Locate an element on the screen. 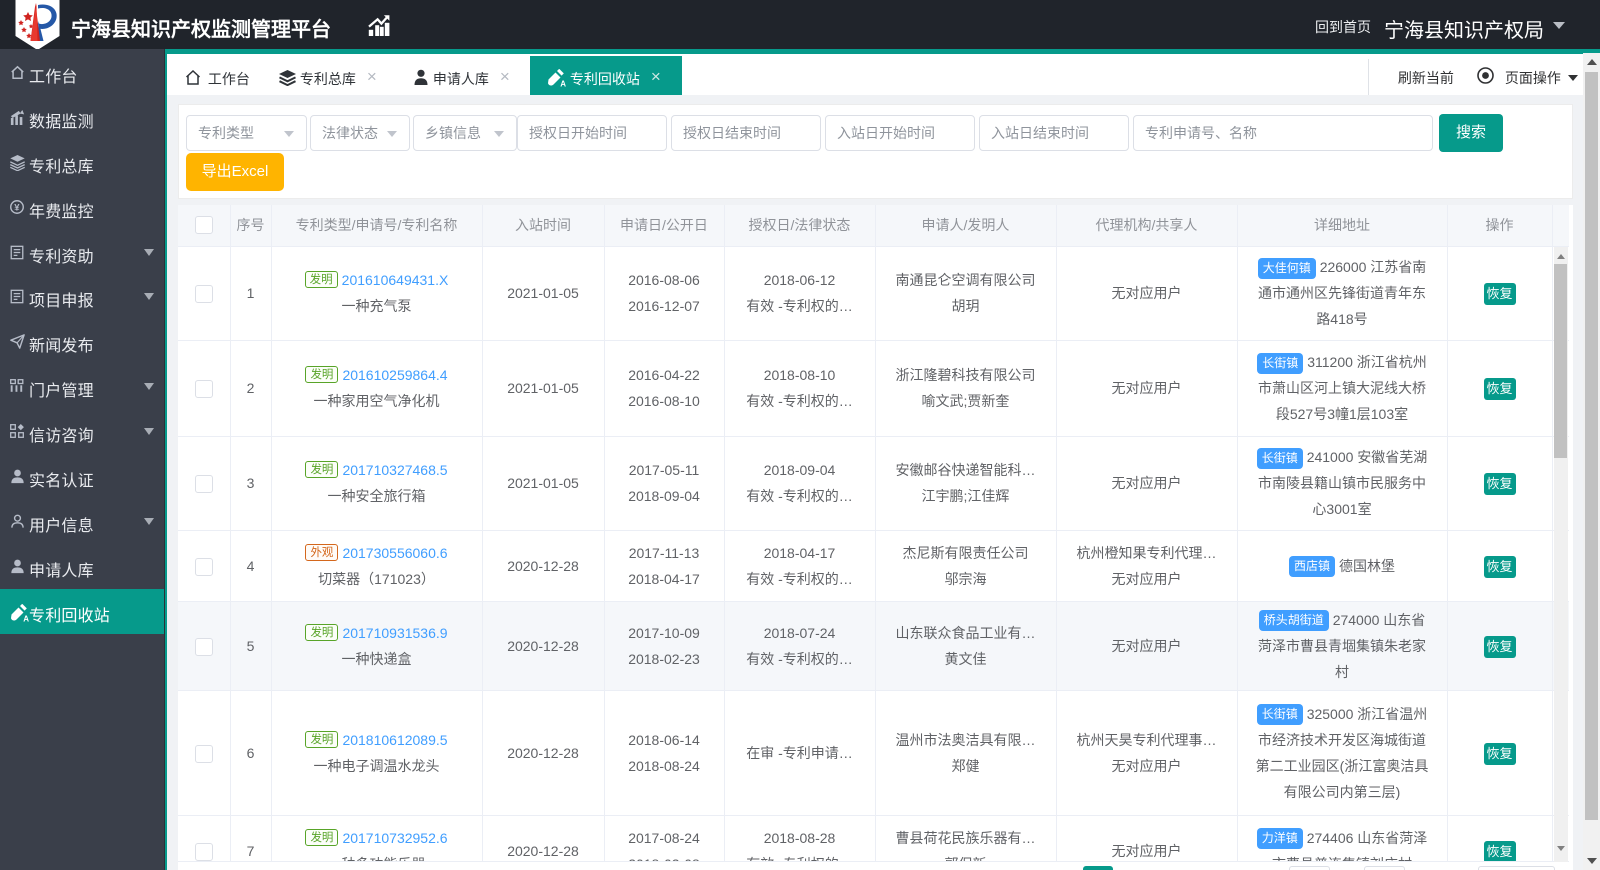 The image size is (1600, 870). svg-text: A is located at coordinates (563, 83).